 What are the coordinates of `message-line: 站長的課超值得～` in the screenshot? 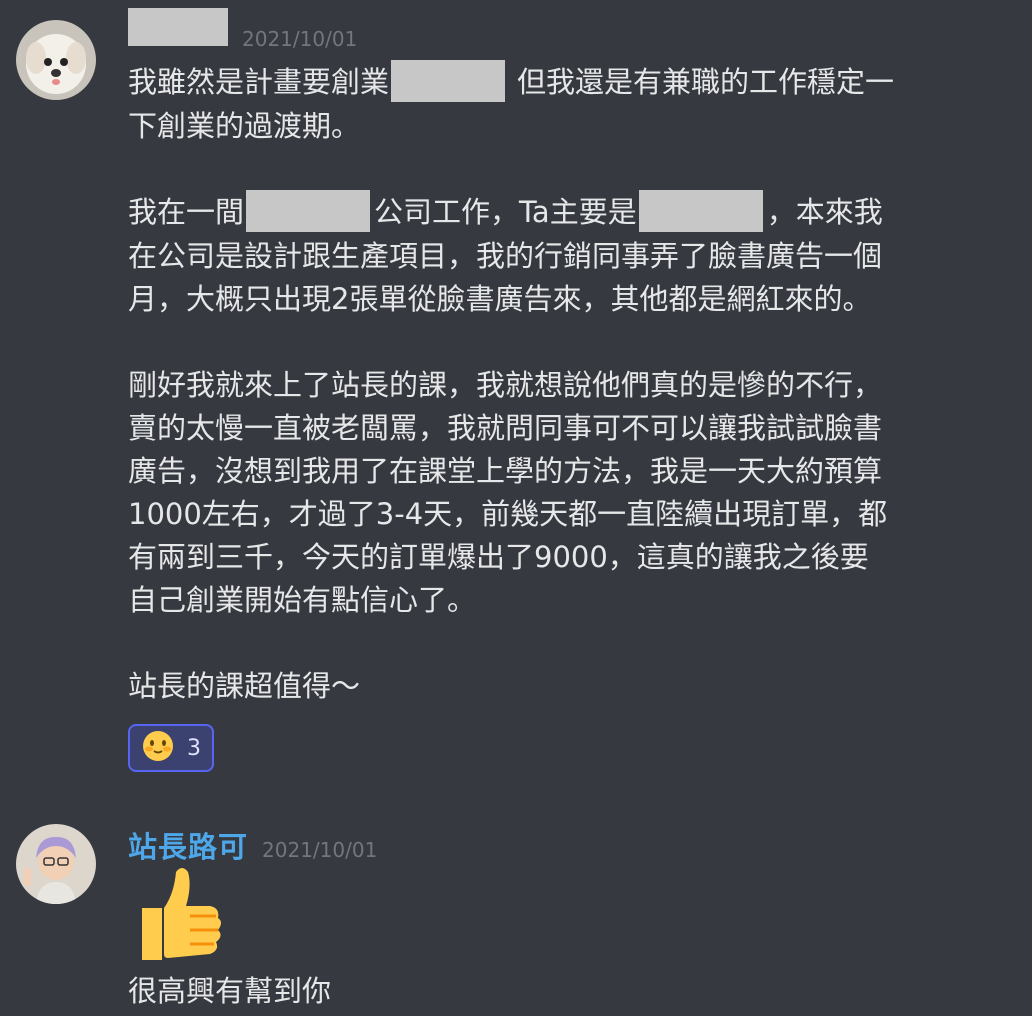 It's located at (244, 686).